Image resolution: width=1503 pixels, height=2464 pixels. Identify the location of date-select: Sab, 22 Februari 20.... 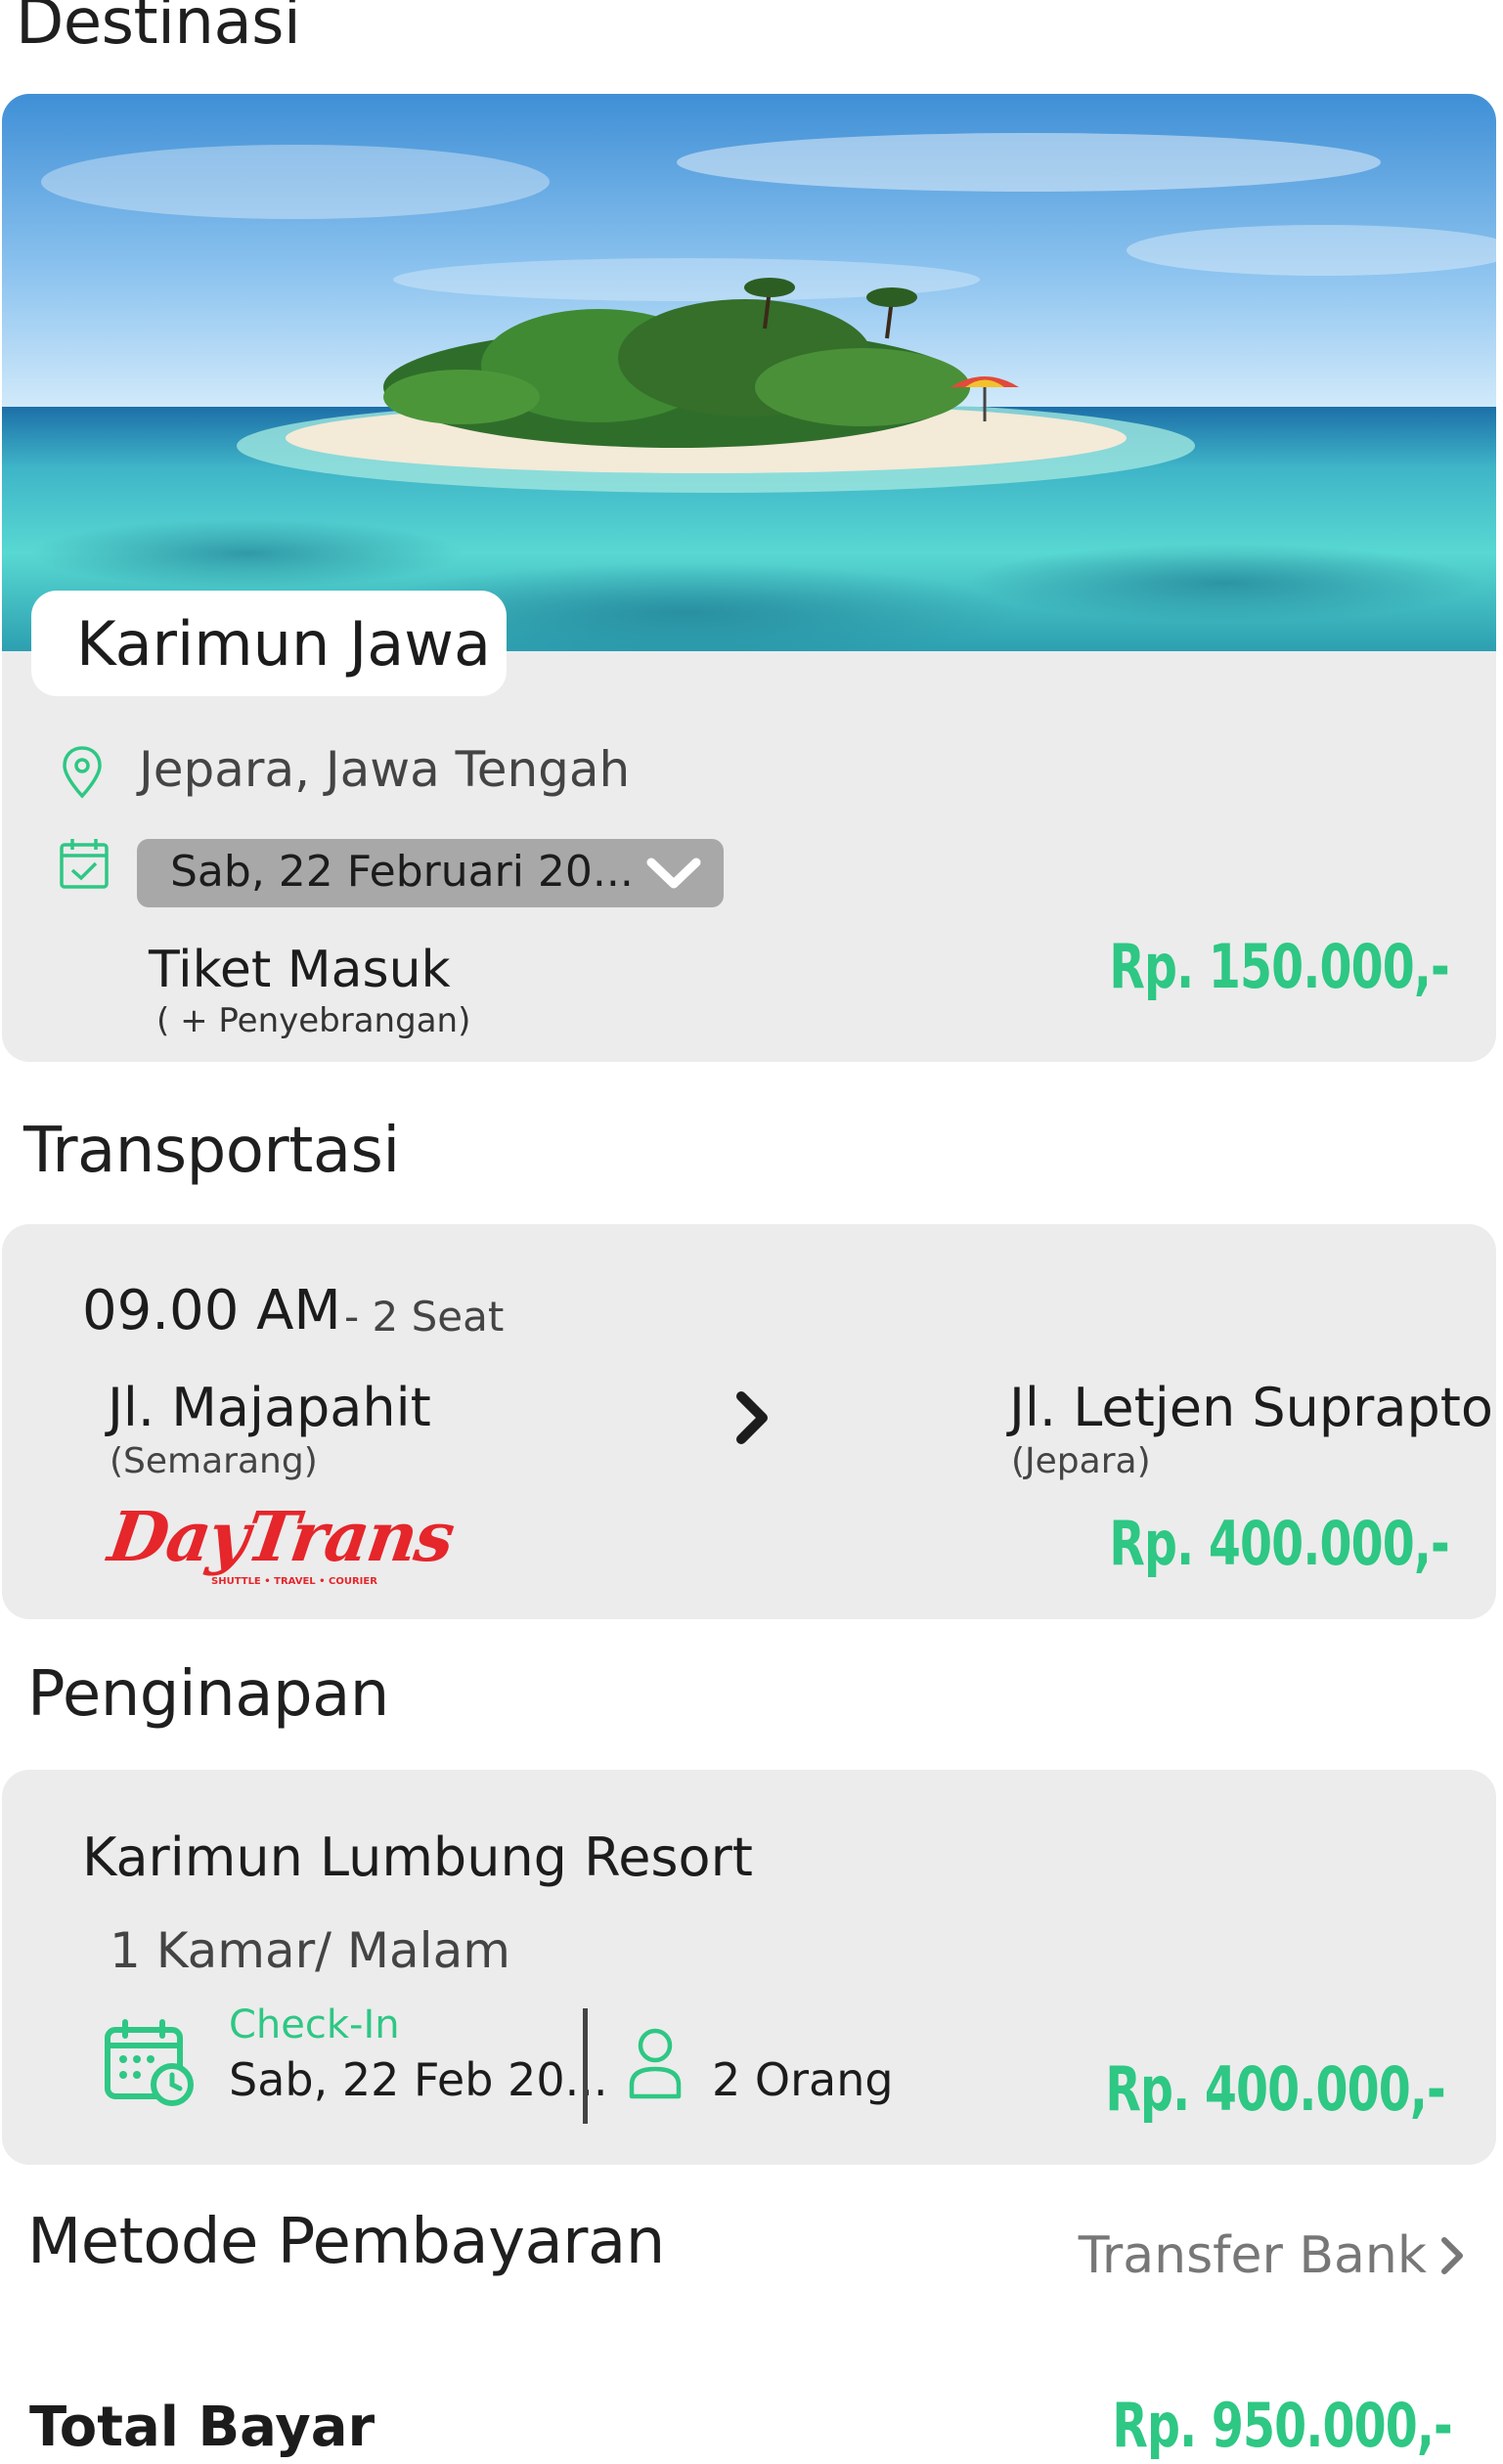
(430, 873).